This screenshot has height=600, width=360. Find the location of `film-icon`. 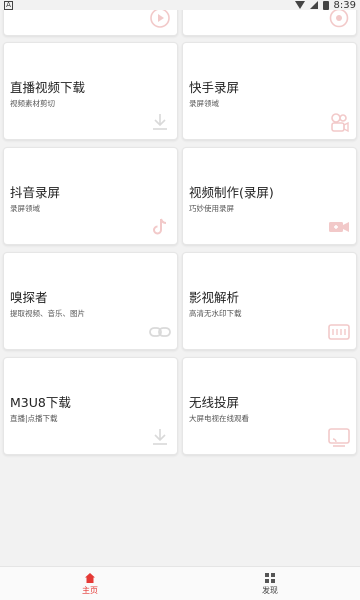

film-icon is located at coordinates (339, 332).